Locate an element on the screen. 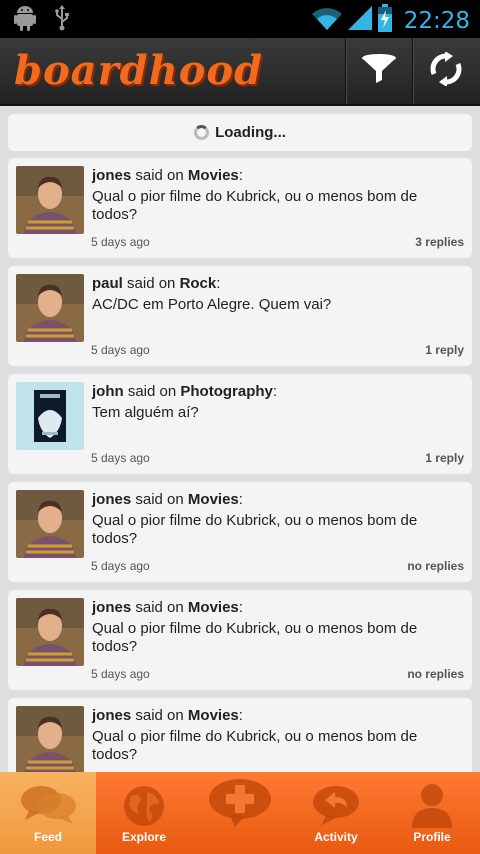  android-debug-icon is located at coordinates (25, 20).